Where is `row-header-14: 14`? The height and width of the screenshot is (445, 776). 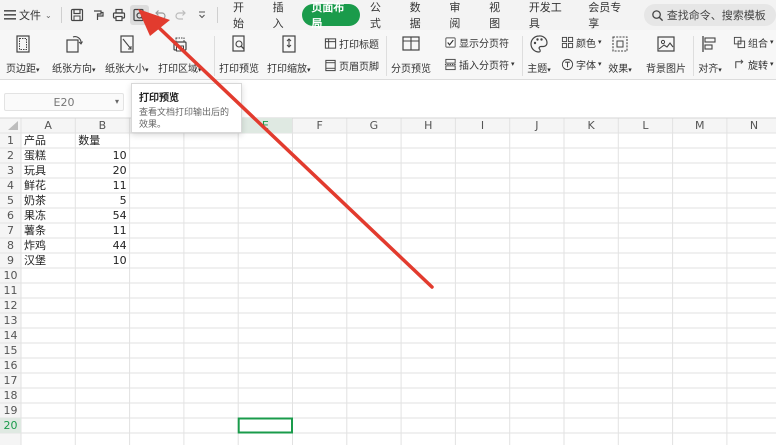 row-header-14: 14 is located at coordinates (10, 335).